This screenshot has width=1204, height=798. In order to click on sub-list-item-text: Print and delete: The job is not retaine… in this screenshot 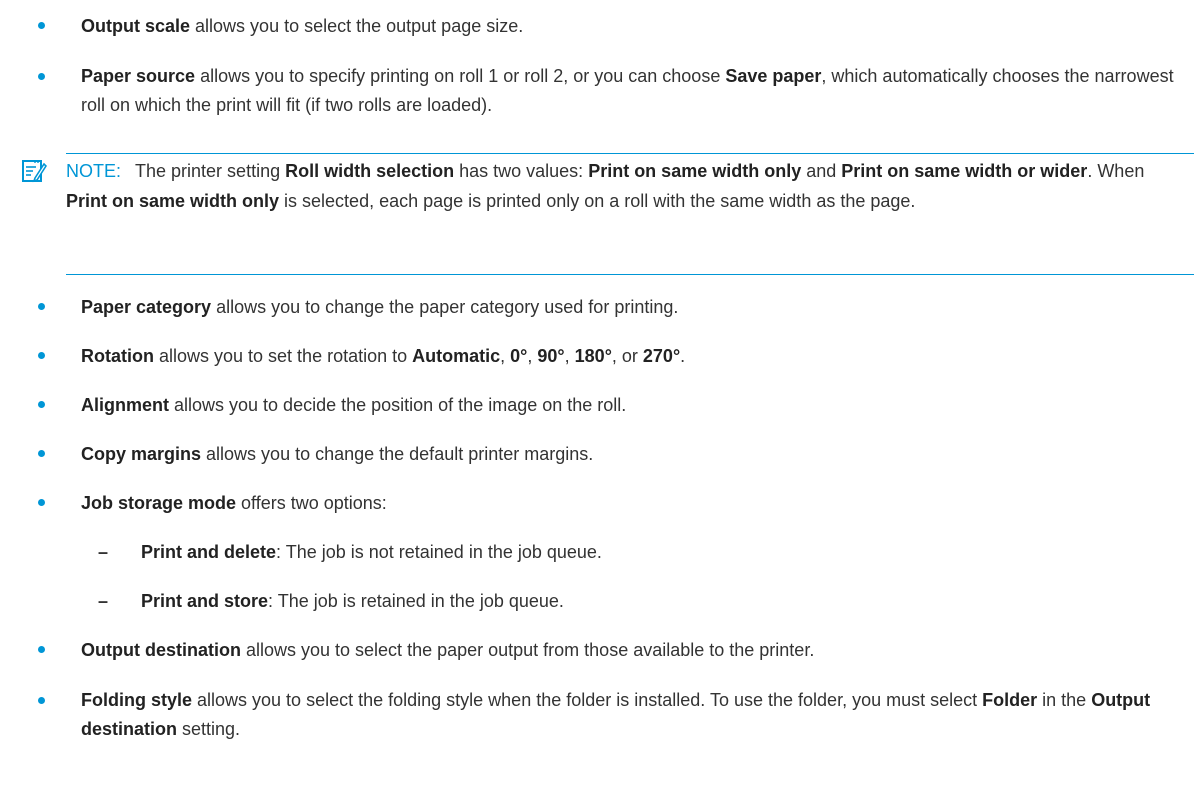, I will do `click(664, 552)`.